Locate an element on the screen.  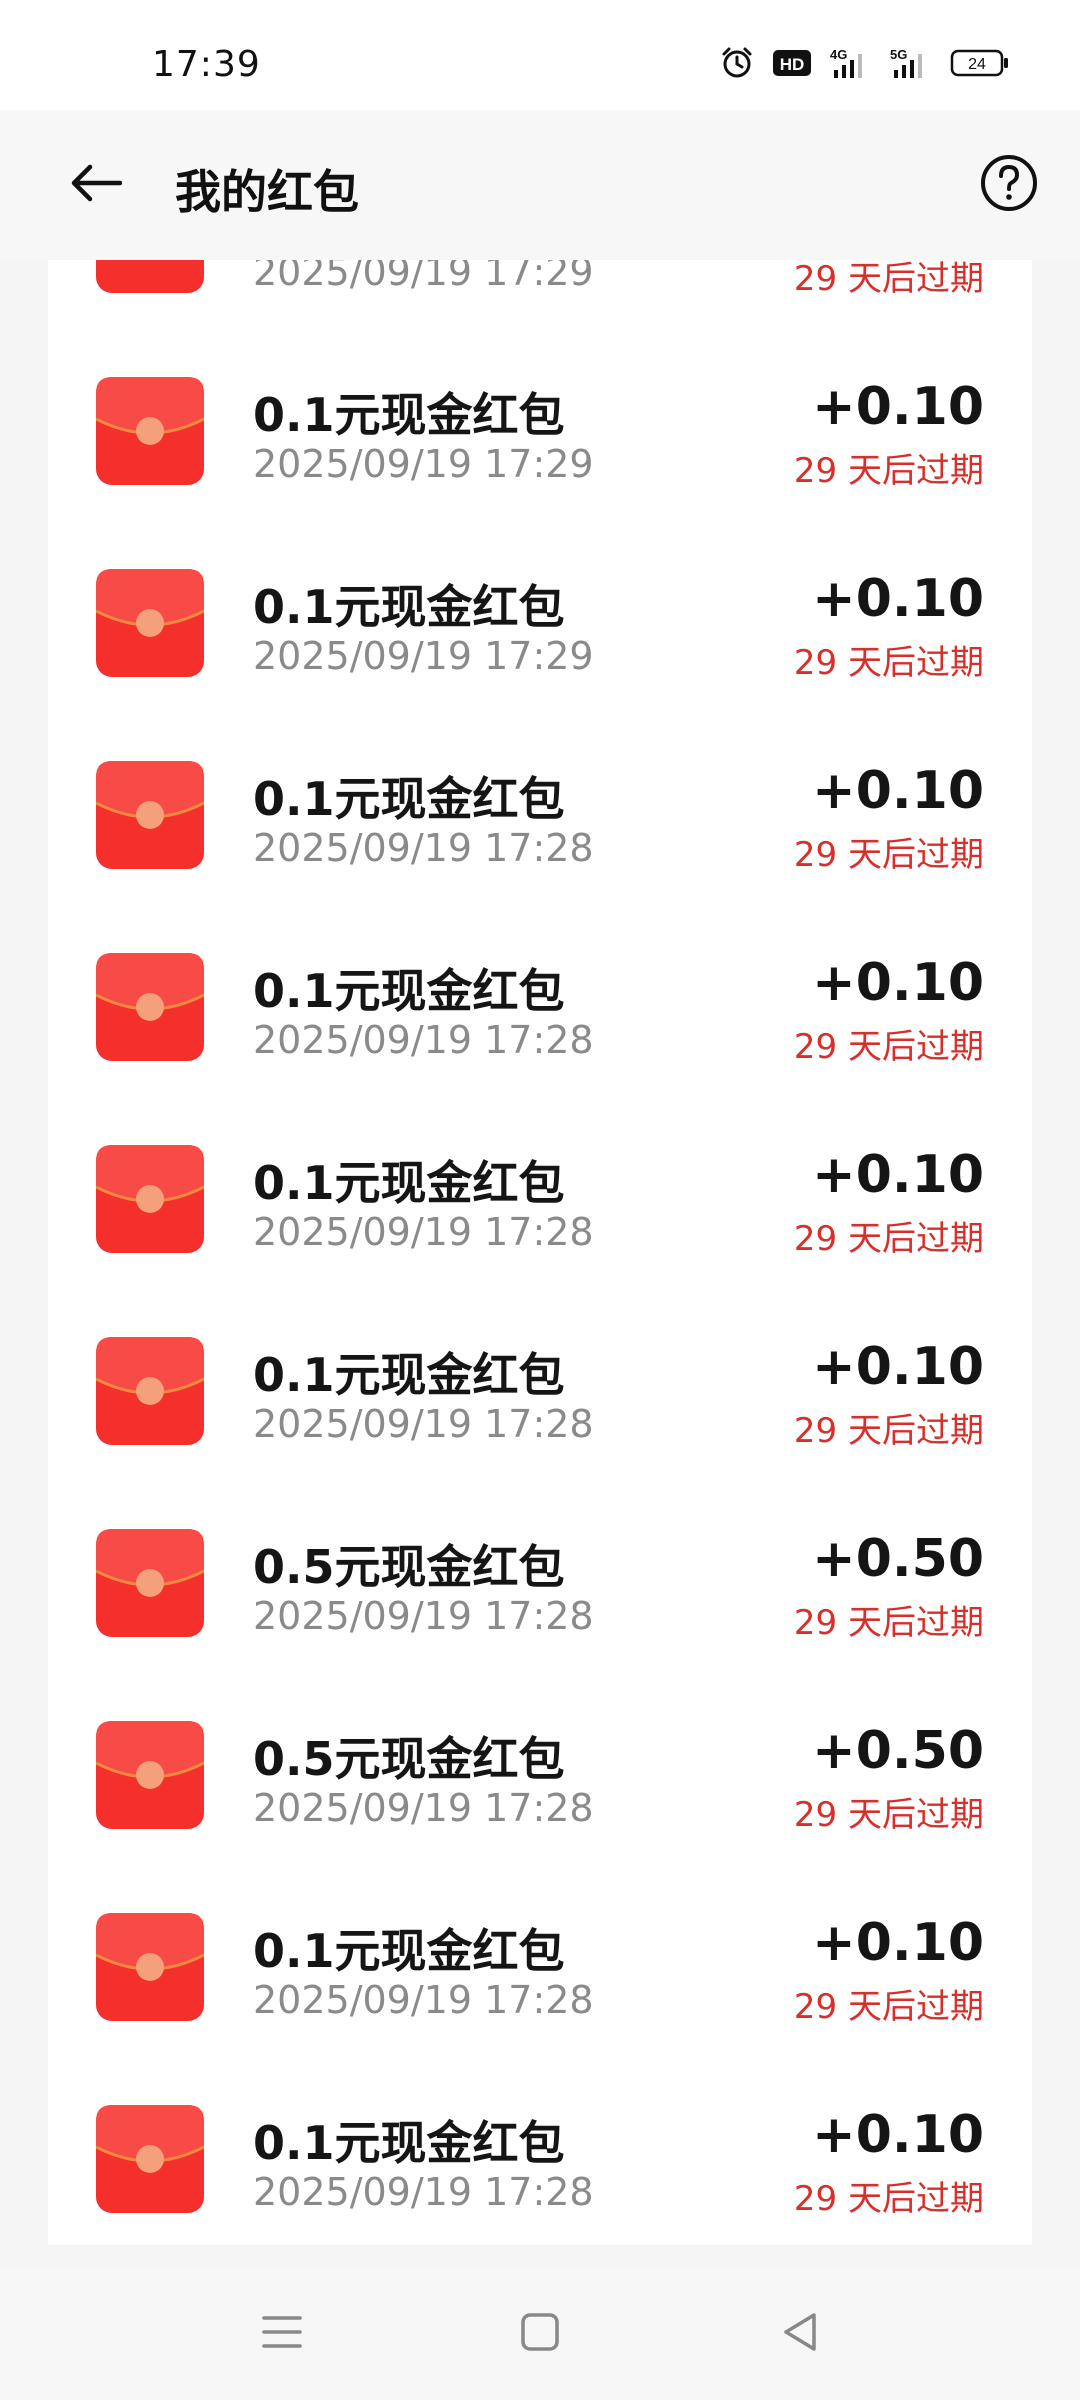
network-label-2: 5G is located at coordinates (898, 54).